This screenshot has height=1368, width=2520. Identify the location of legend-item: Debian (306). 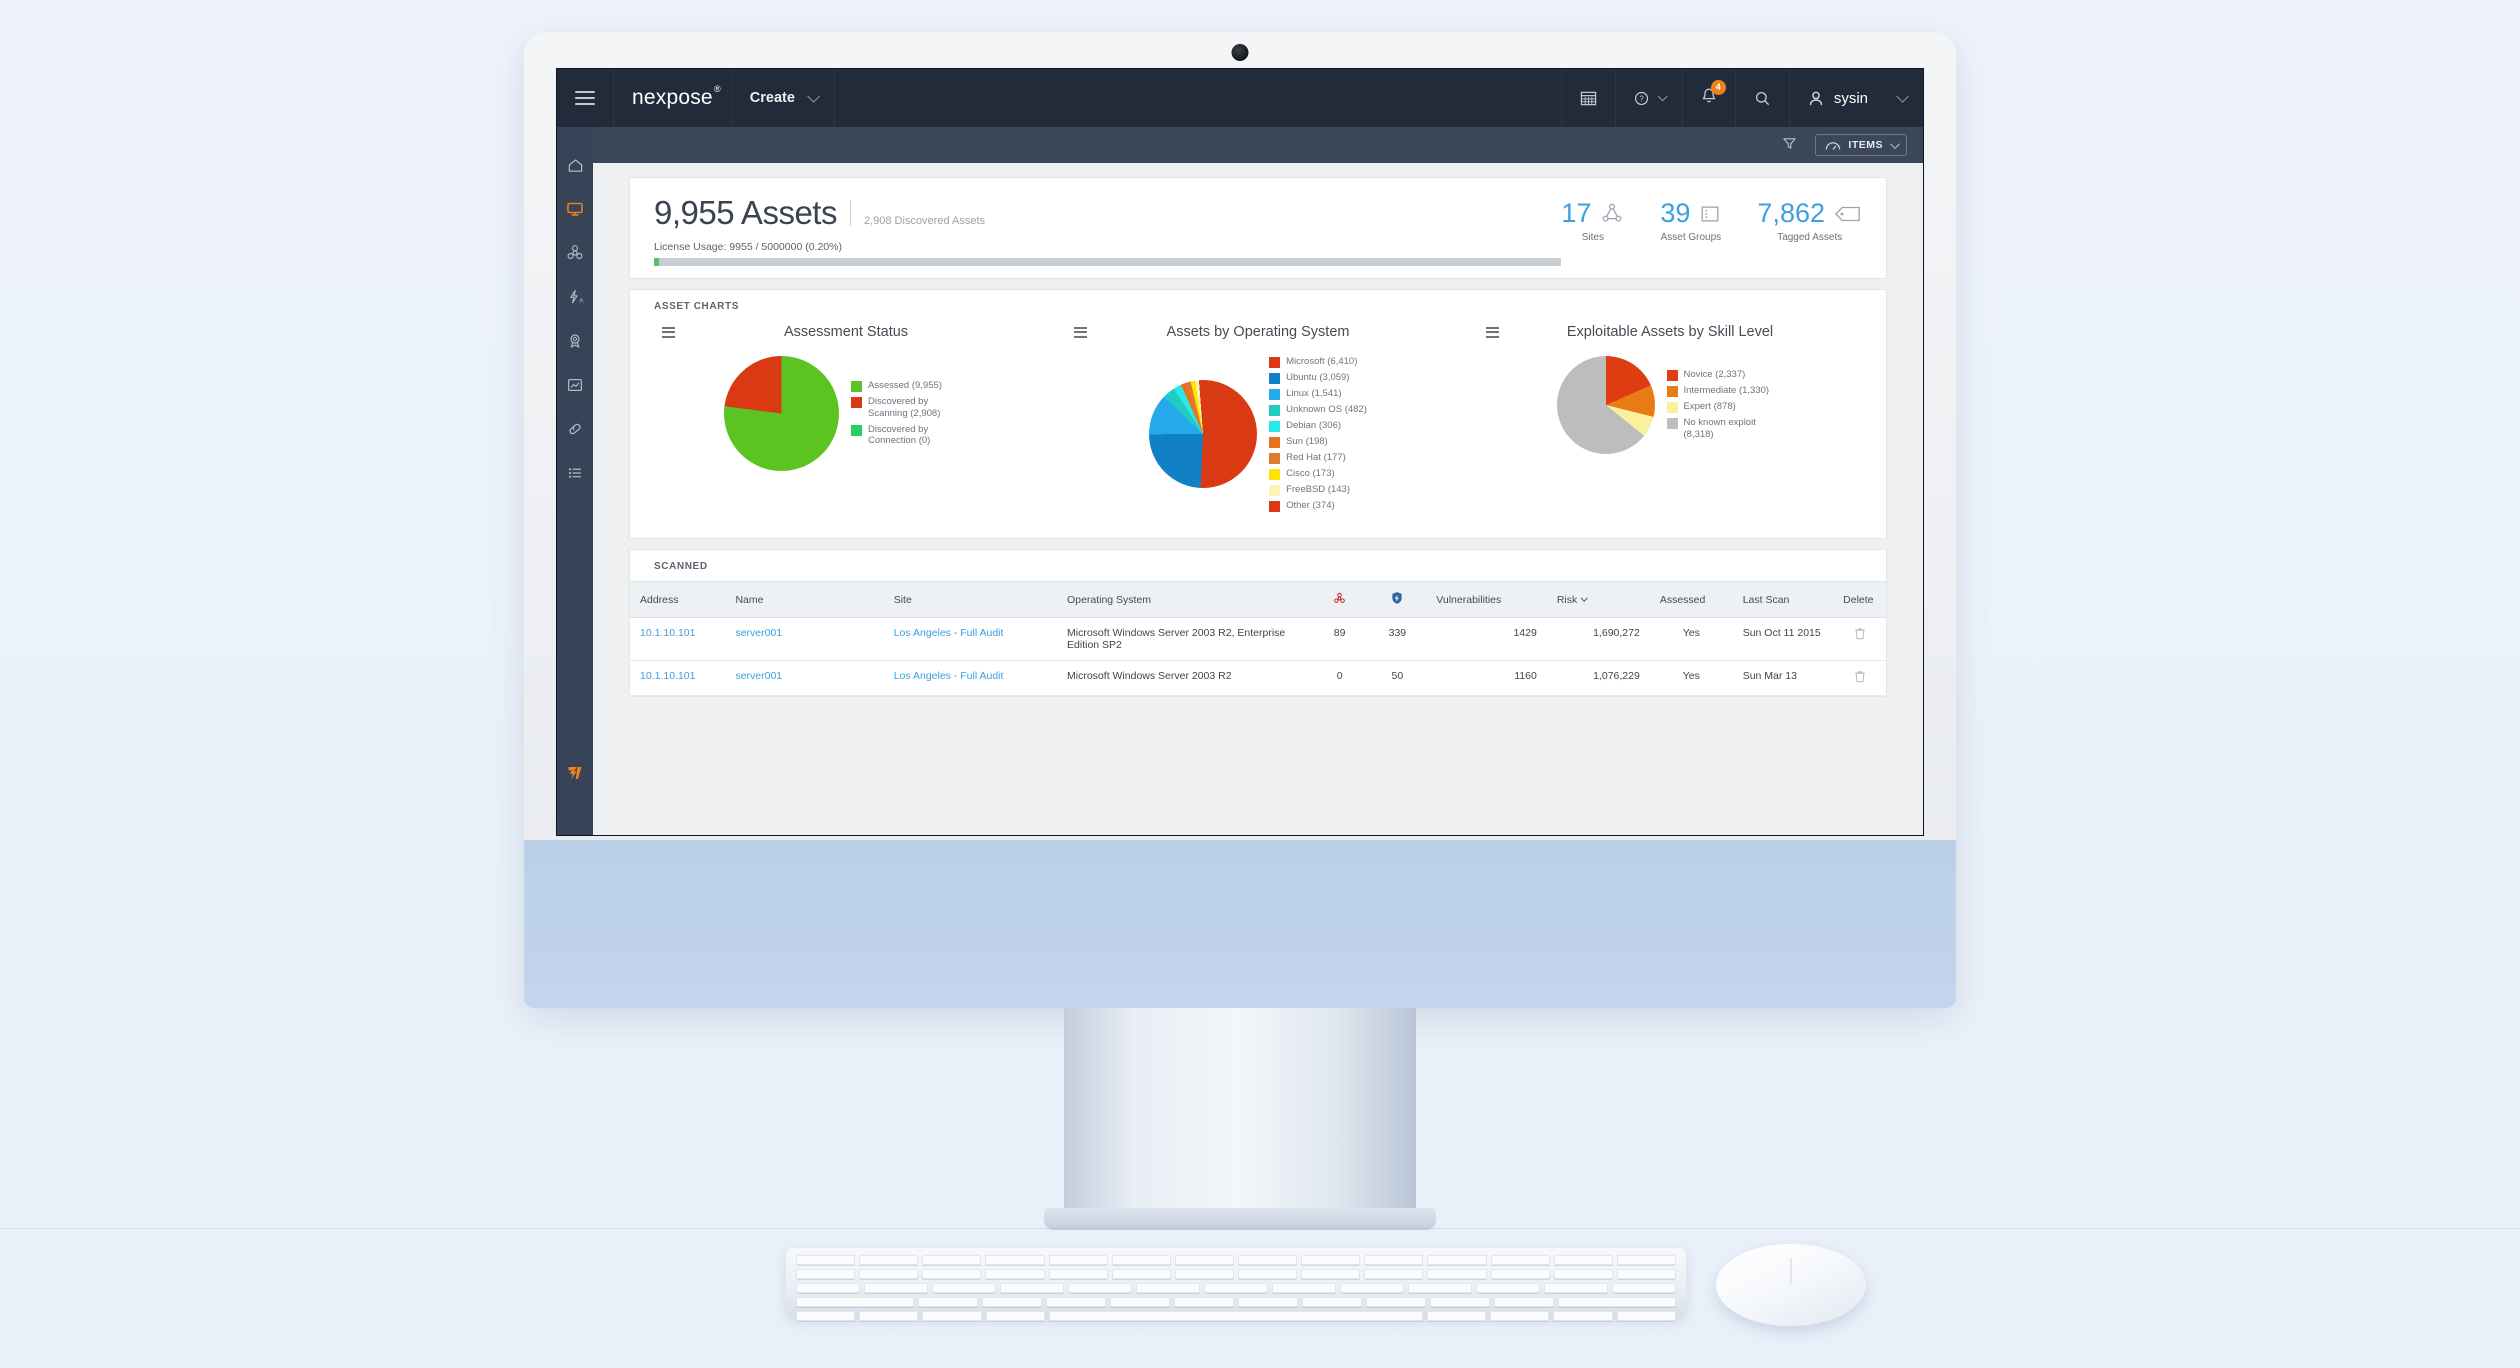
(1318, 426).